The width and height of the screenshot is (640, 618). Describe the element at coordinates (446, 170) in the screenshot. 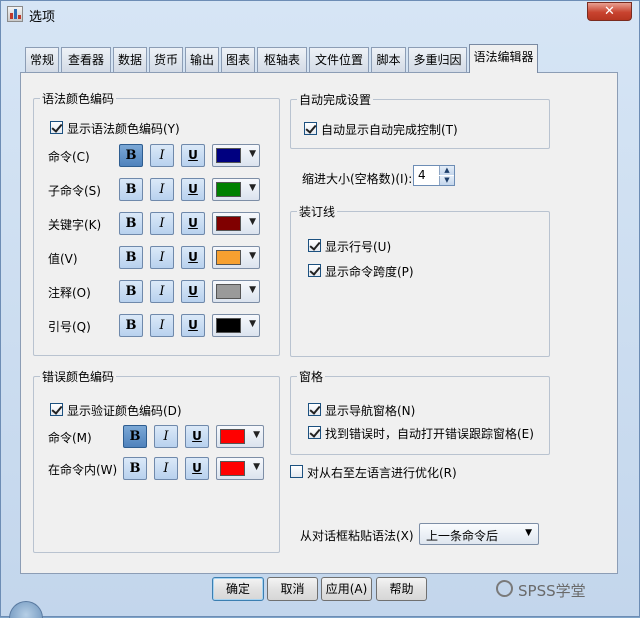

I see `spin-up-icon: ▲` at that location.